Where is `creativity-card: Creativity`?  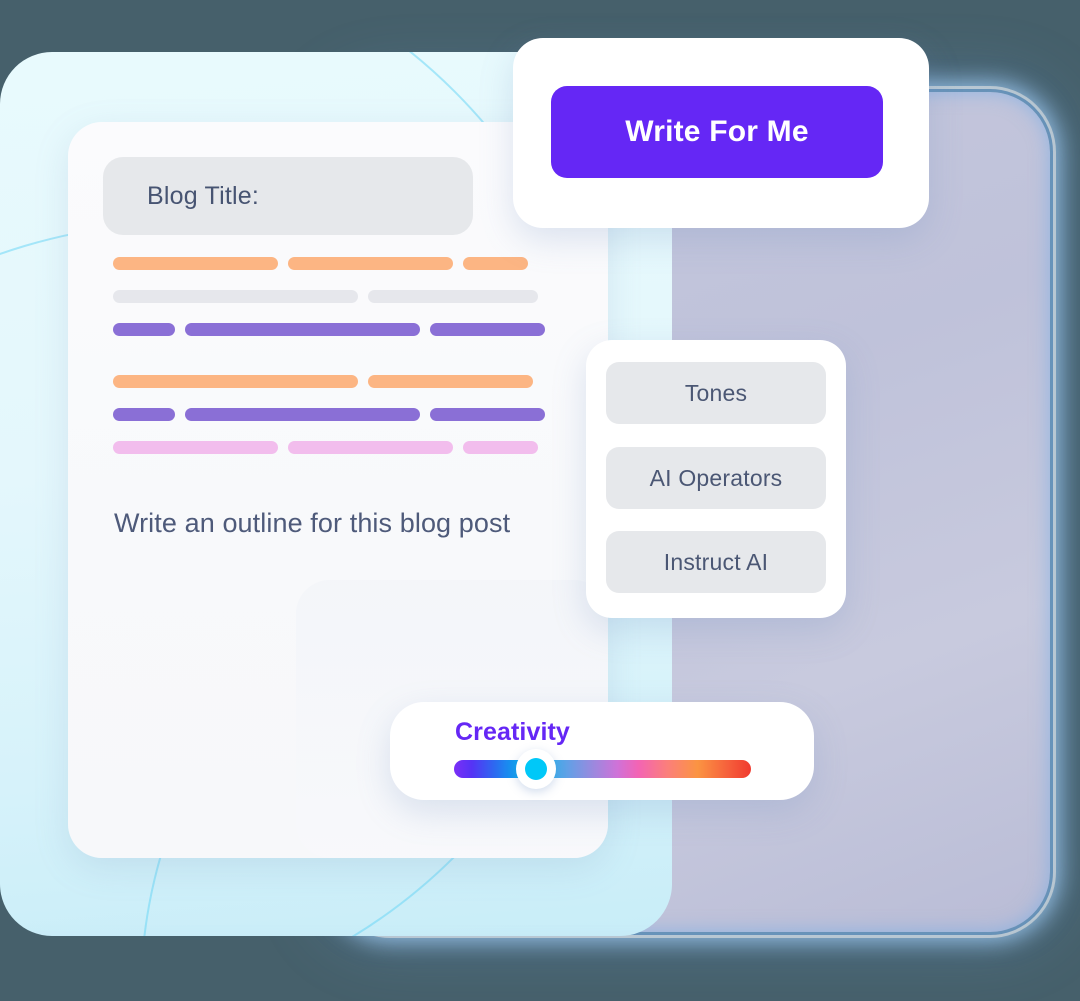 creativity-card: Creativity is located at coordinates (602, 751).